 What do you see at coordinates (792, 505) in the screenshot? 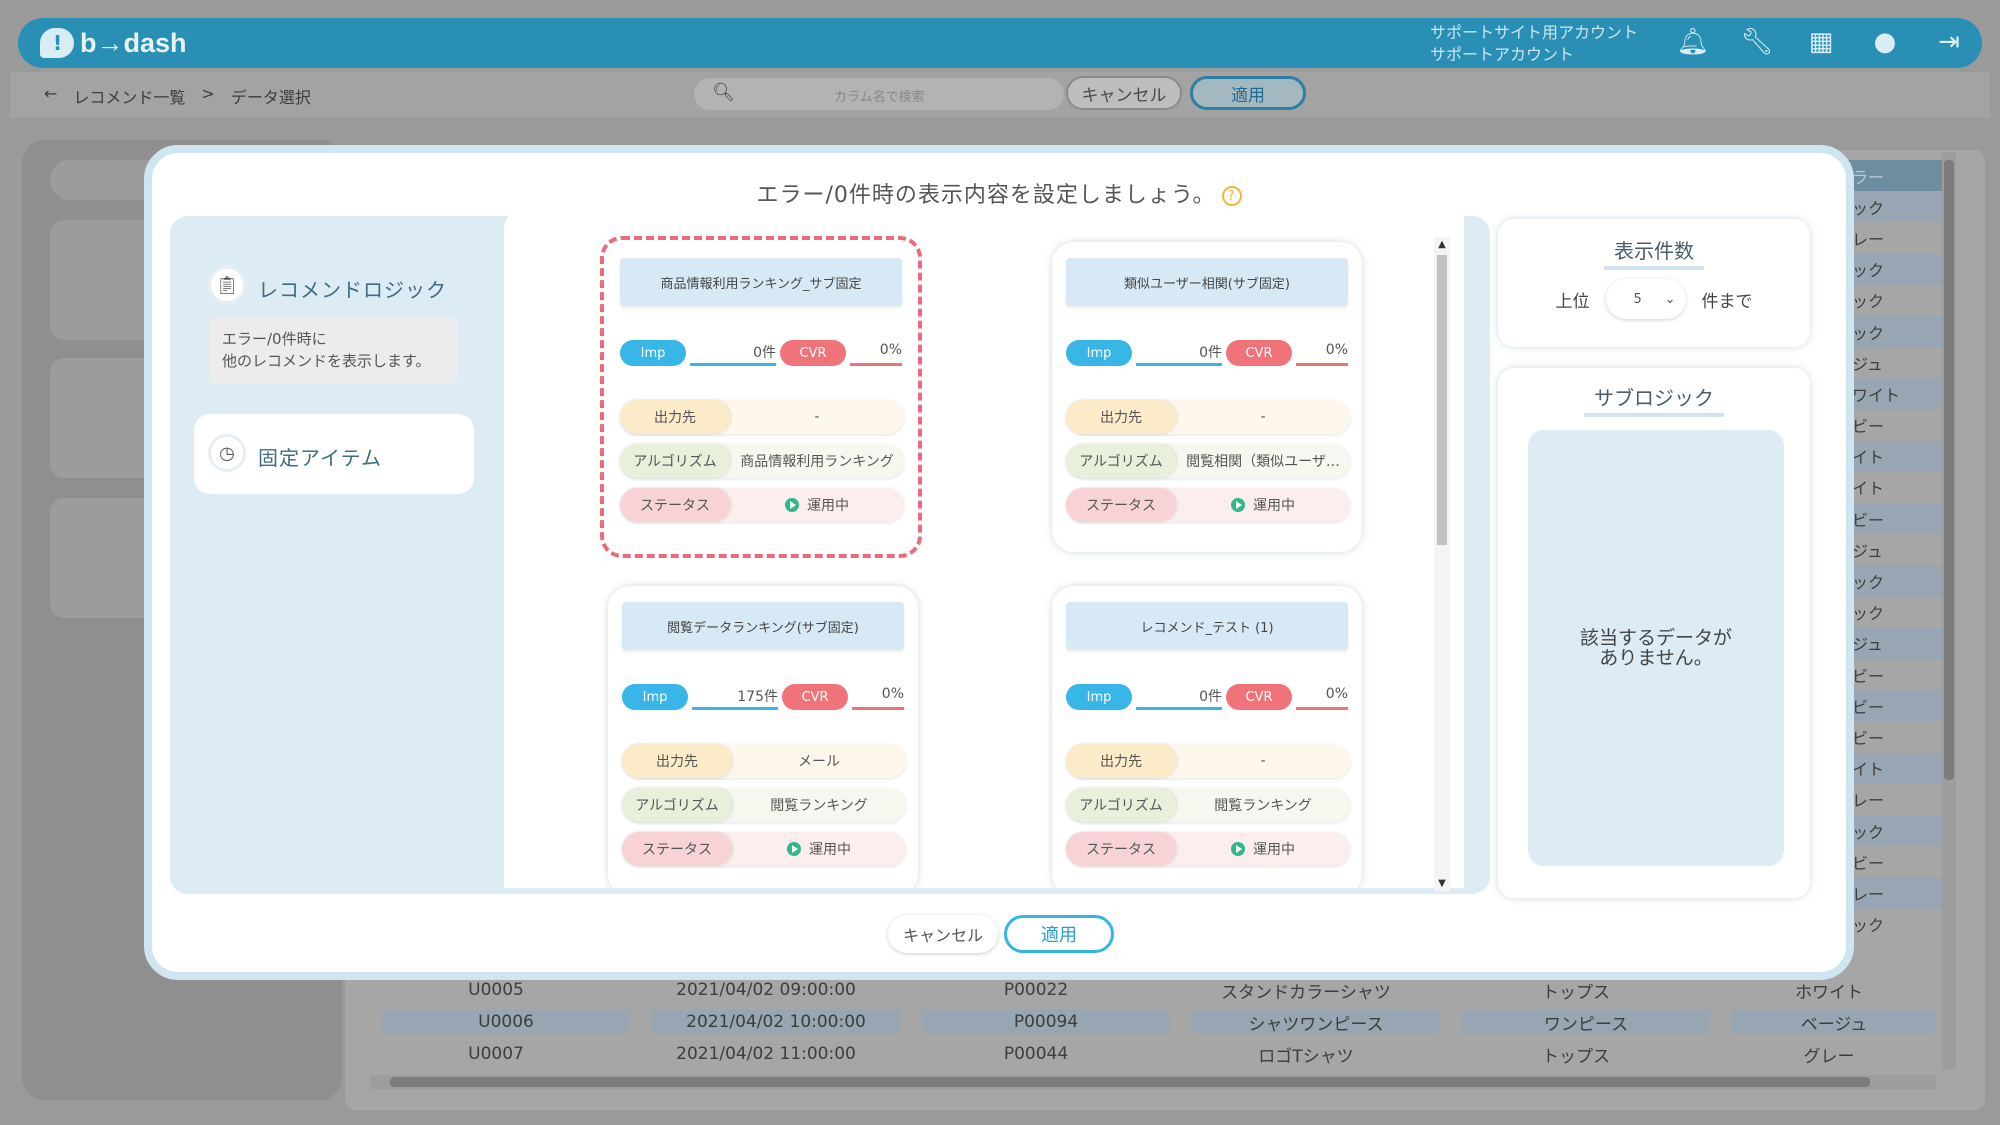
I see `play-icon` at bounding box center [792, 505].